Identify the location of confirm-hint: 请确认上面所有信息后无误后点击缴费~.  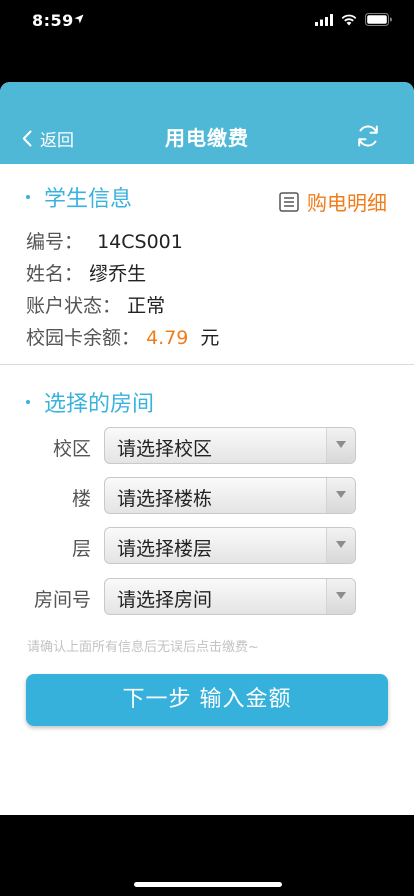
(143, 647).